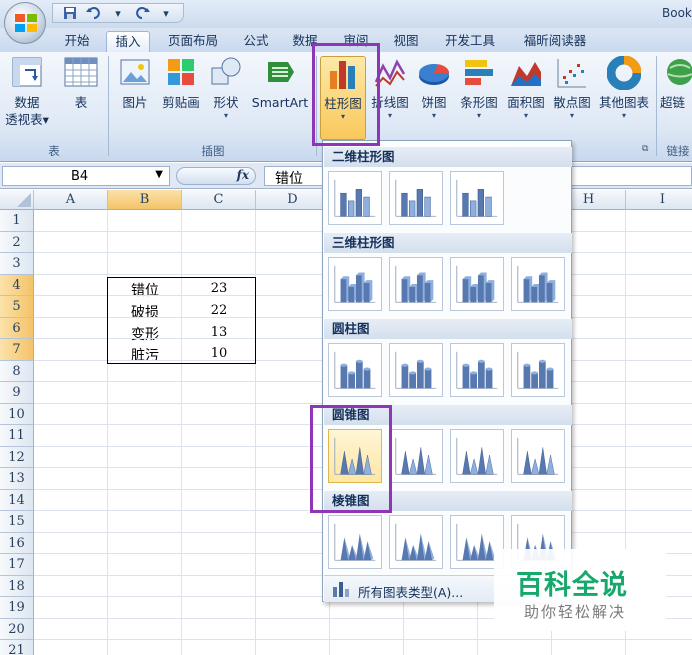 Image resolution: width=692 pixels, height=655 pixels. I want to click on row-header-16: 16, so click(17, 543).